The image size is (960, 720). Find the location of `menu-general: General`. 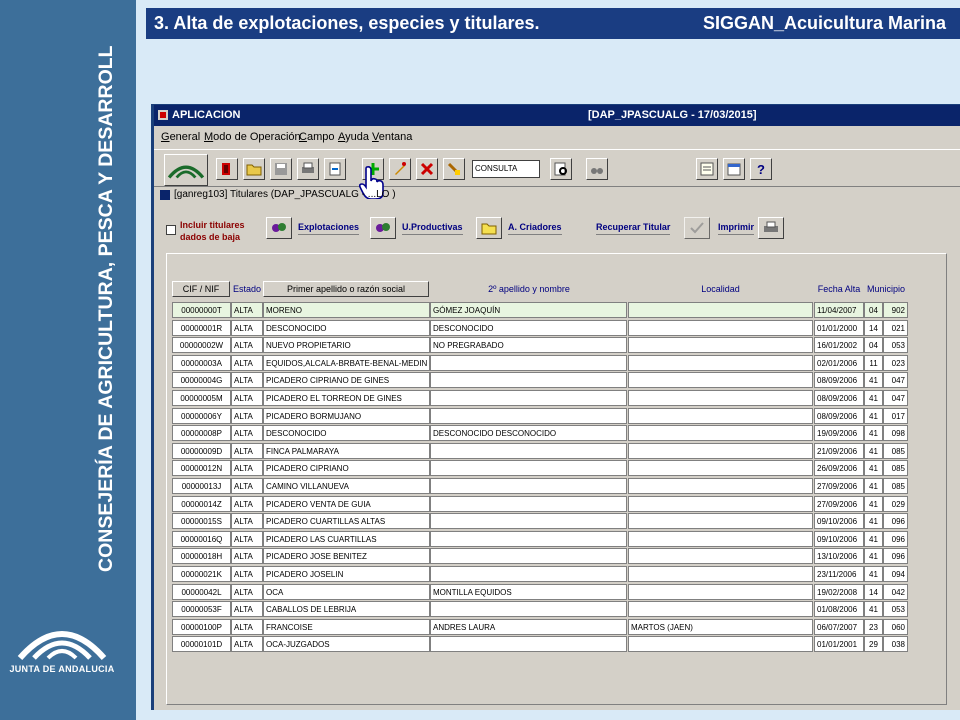

menu-general: General is located at coordinates (180, 137).